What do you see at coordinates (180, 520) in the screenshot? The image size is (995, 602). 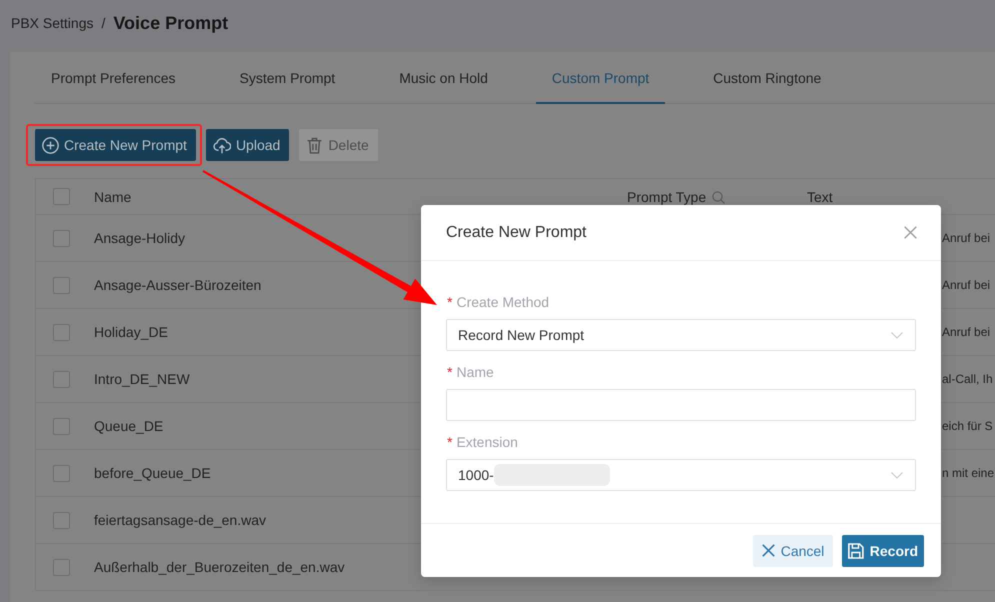 I see `table-cell: feiertagsansage-de_en.wav` at bounding box center [180, 520].